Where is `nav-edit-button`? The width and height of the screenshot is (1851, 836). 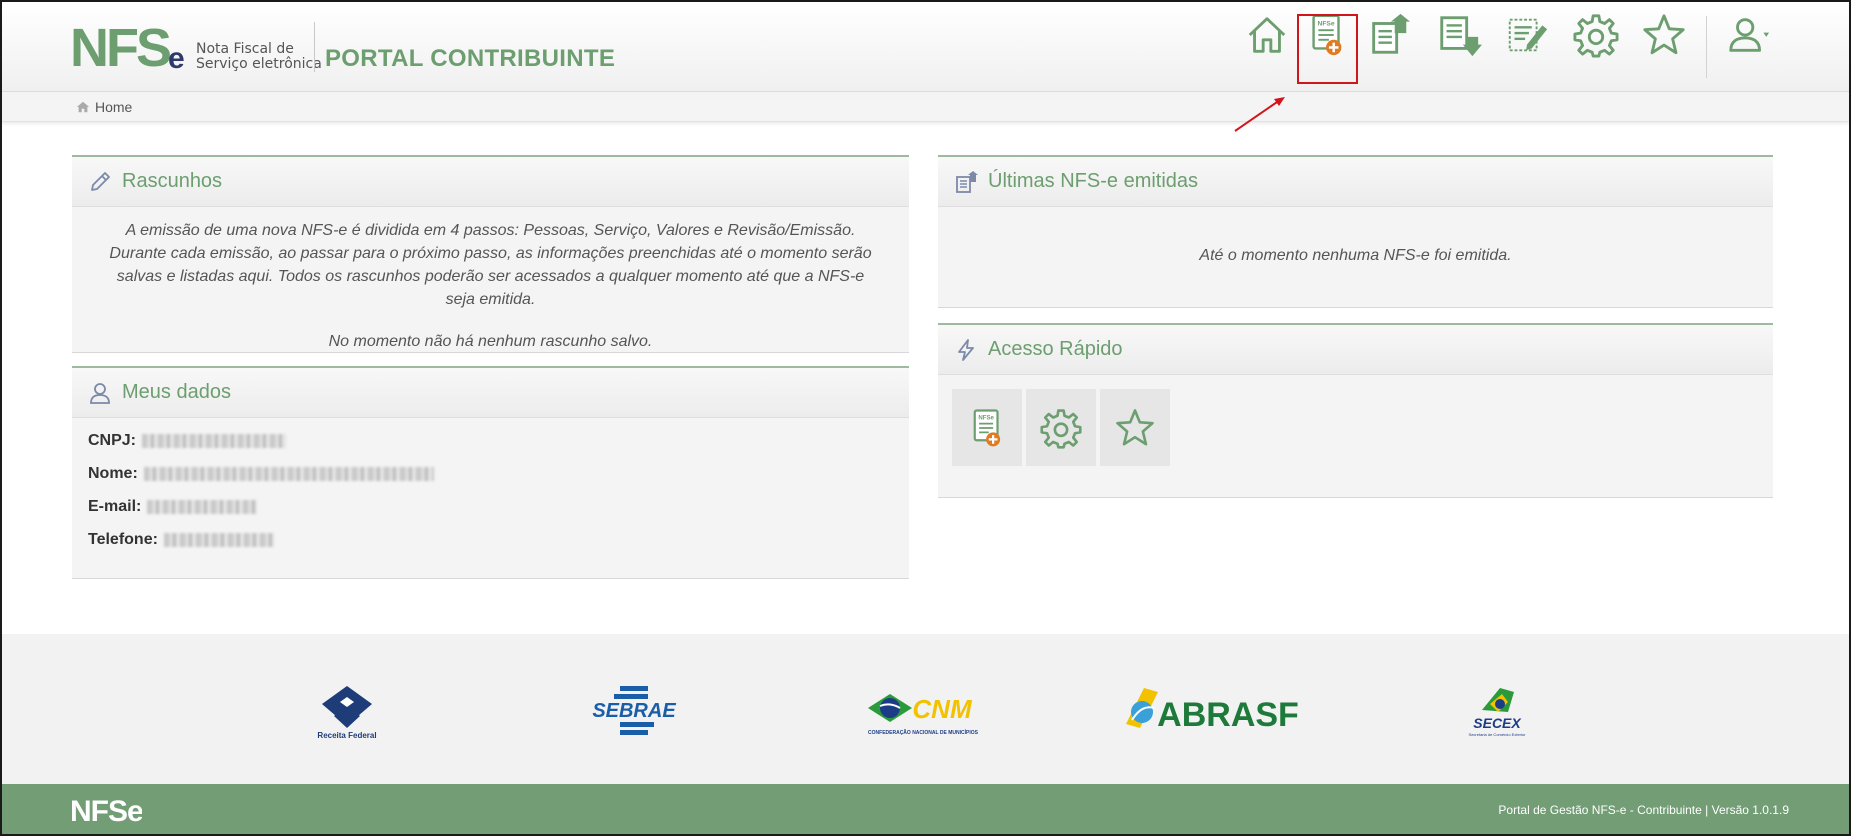 nav-edit-button is located at coordinates (1527, 35).